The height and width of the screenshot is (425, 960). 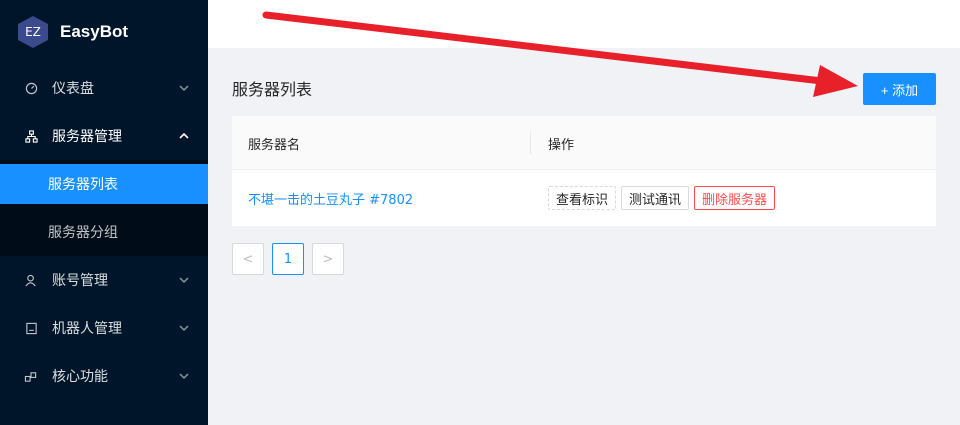 I want to click on view-identifier-button: 查看标识, so click(x=582, y=198).